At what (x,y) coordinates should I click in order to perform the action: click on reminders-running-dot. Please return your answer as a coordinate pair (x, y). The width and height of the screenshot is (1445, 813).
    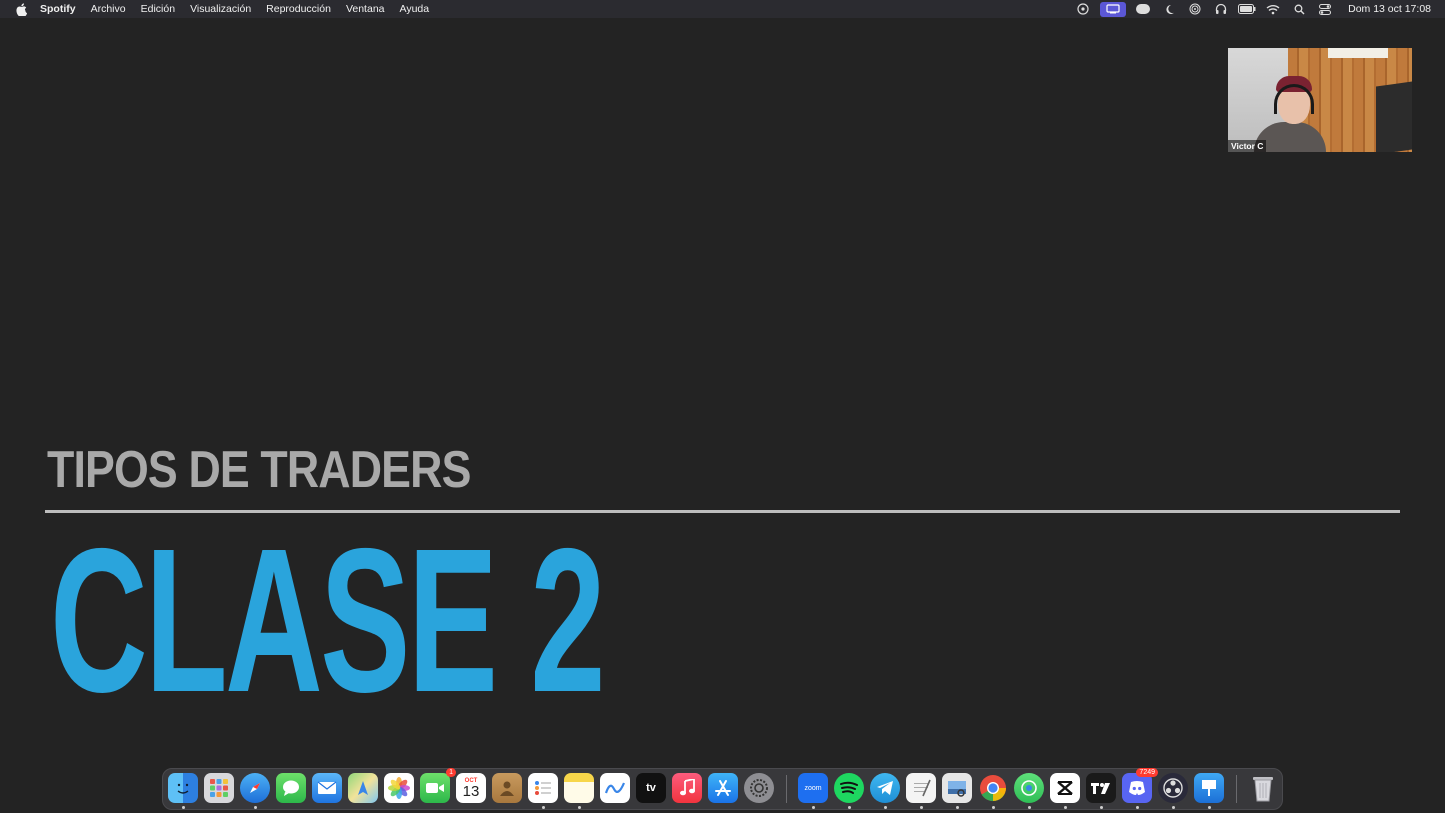
    Looking at the image, I should click on (543, 807).